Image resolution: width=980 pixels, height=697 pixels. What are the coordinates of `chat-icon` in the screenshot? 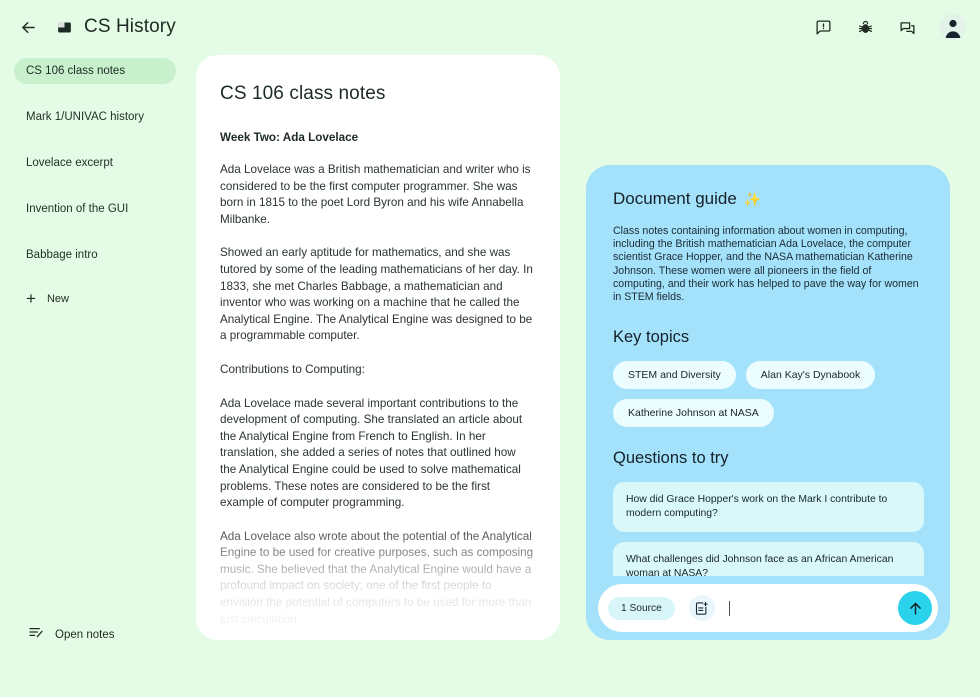 It's located at (907, 27).